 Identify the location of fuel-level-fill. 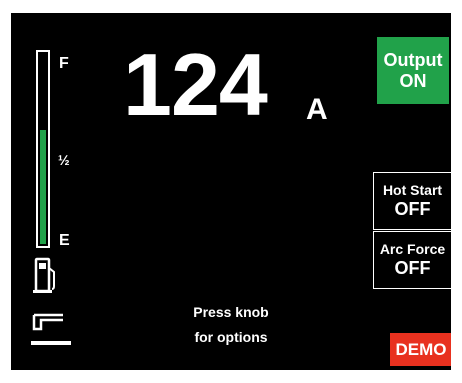
(43, 187).